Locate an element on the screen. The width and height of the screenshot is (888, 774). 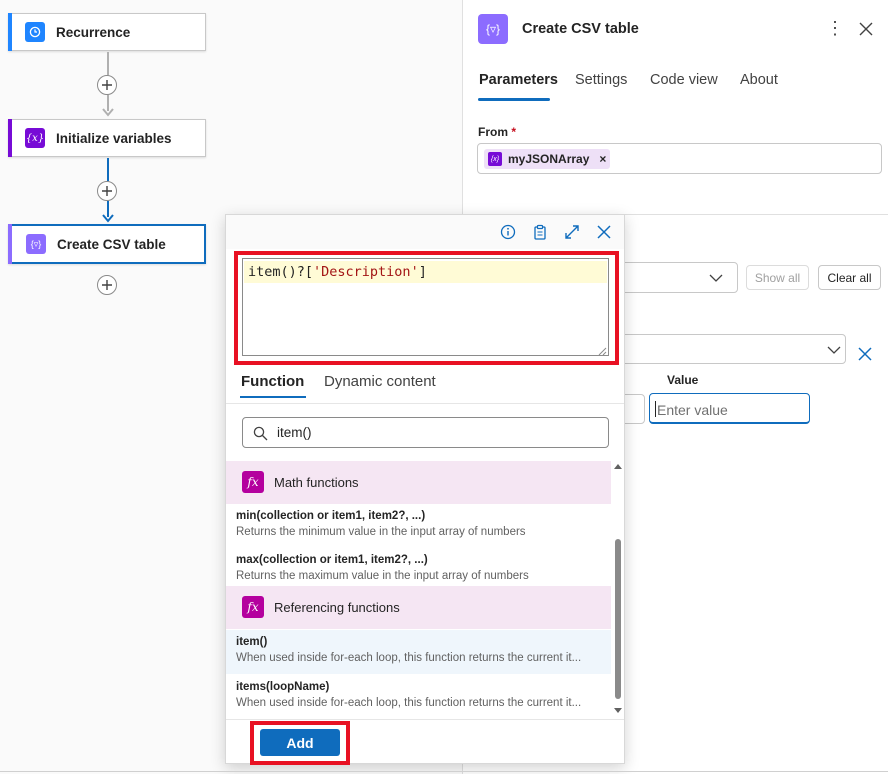
close-panel-icon is located at coordinates (866, 29).